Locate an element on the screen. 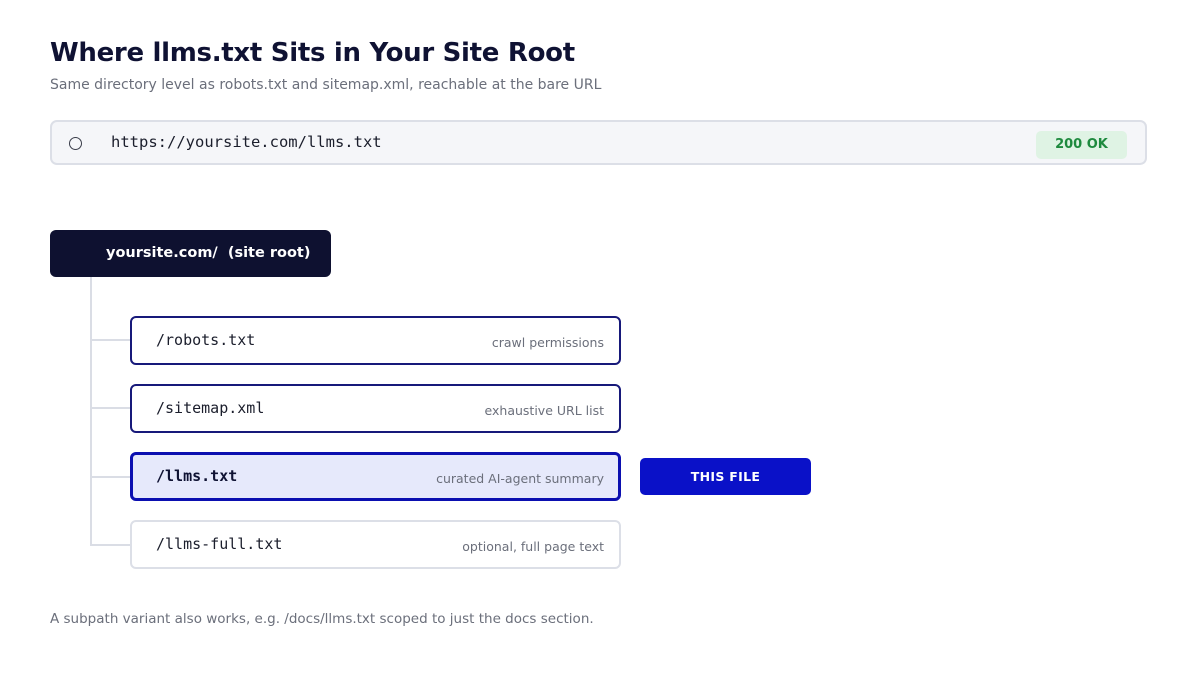 The height and width of the screenshot is (675, 1200). file-description: optional, full page text is located at coordinates (533, 546).